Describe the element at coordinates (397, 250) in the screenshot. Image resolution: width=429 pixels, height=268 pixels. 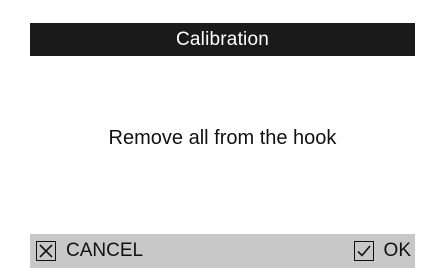
I see `ok-label: OK` at that location.